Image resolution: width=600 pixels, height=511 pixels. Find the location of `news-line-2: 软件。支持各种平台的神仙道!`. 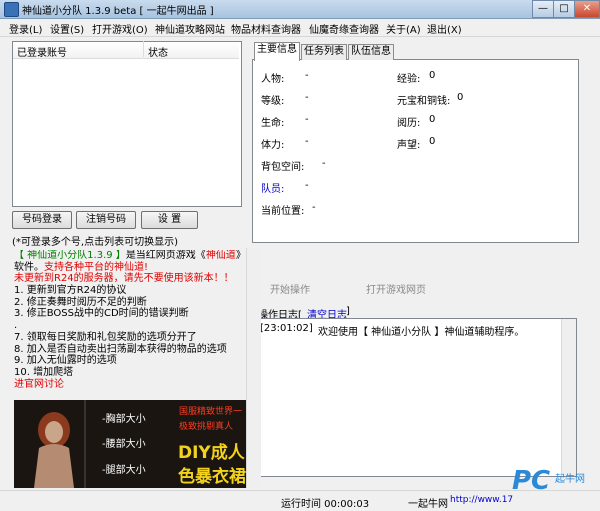

news-line-2: 软件。支持各种平台的神仙道! is located at coordinates (131, 268).